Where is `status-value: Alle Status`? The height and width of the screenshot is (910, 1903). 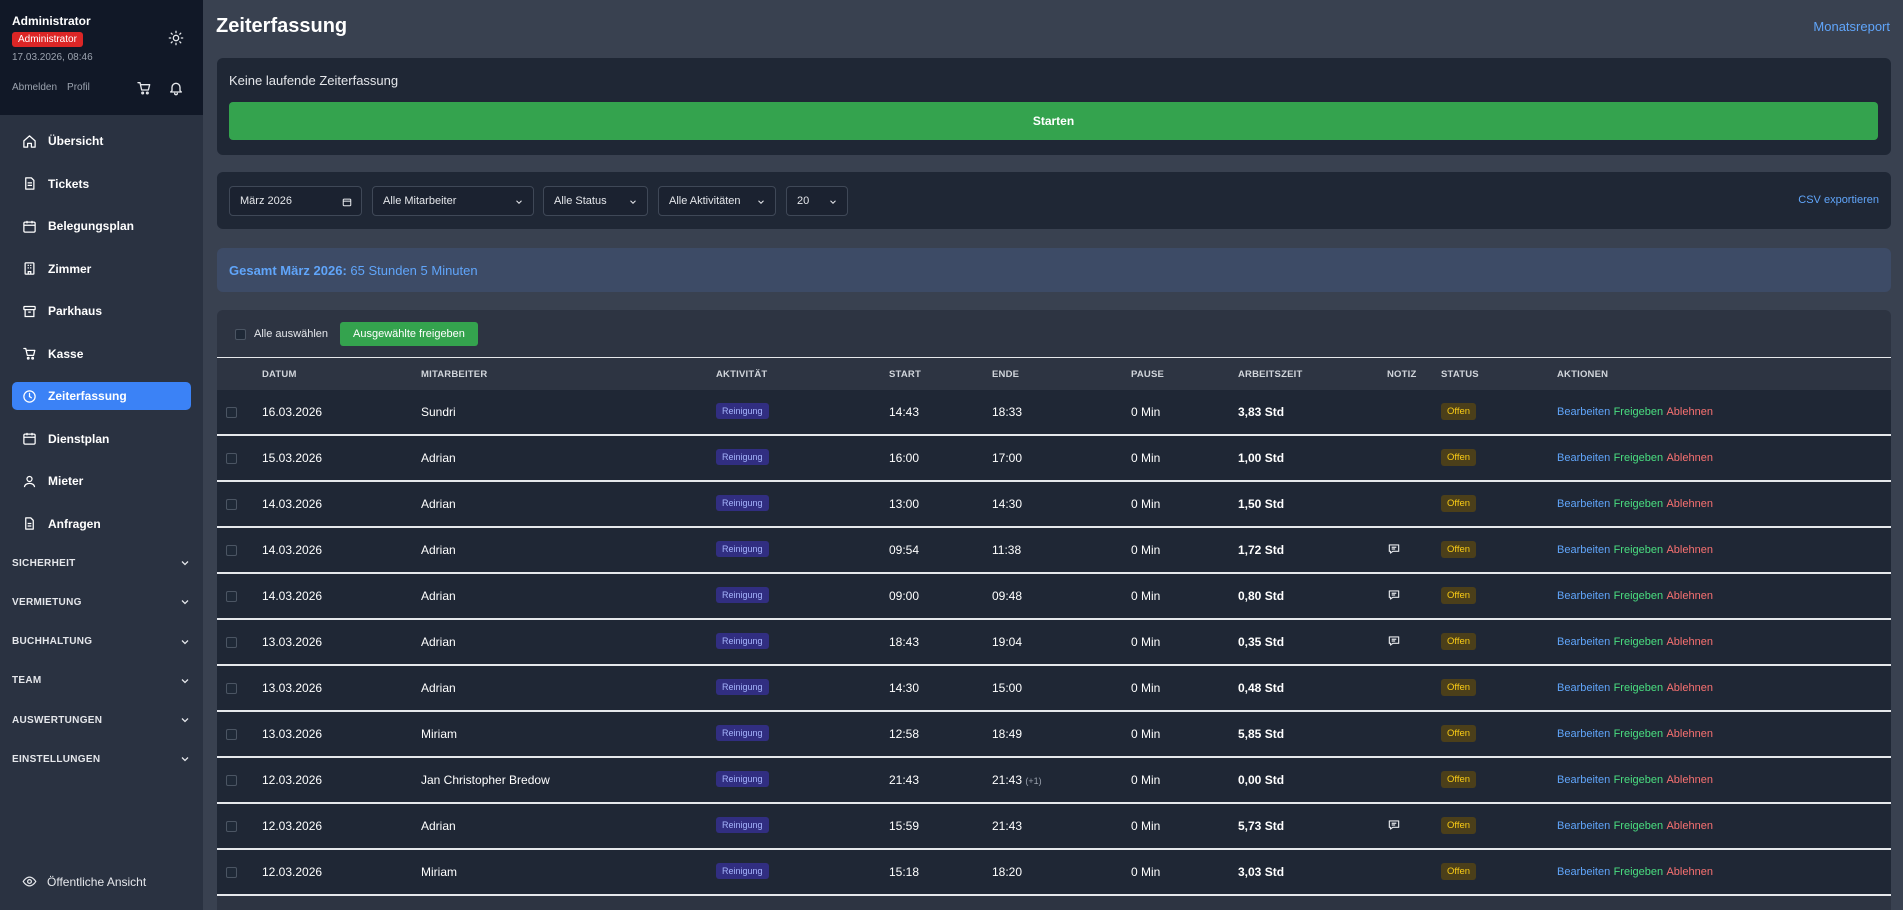
status-value: Alle Status is located at coordinates (580, 201).